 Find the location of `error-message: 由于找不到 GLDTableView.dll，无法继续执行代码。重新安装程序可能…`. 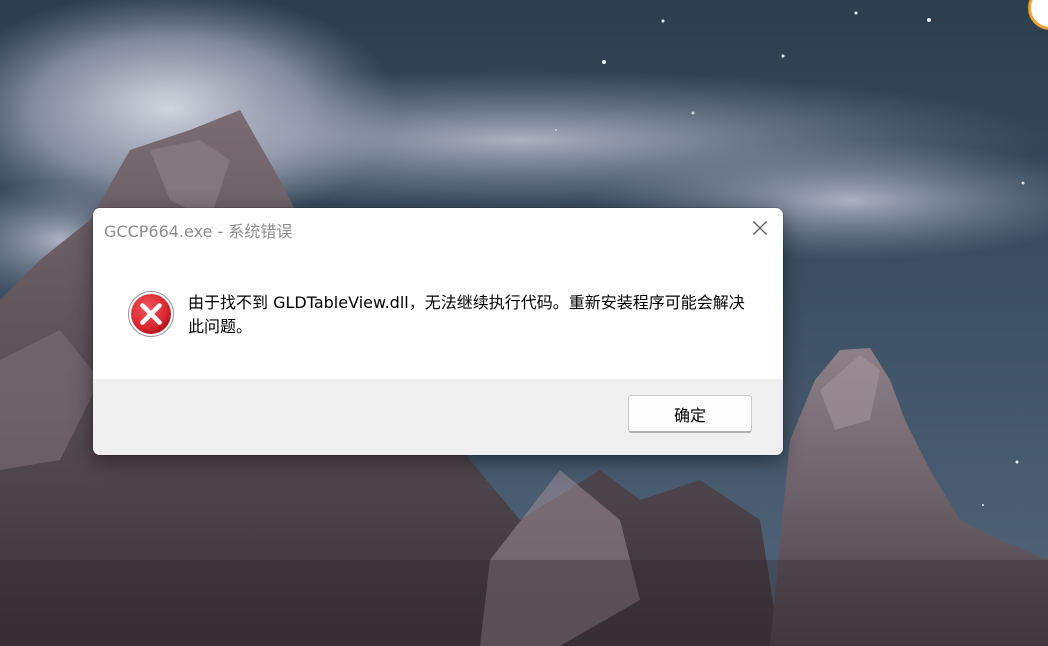

error-message: 由于找不到 GLDTableView.dll，无法继续执行代码。重新安装程序可能… is located at coordinates (466, 314).